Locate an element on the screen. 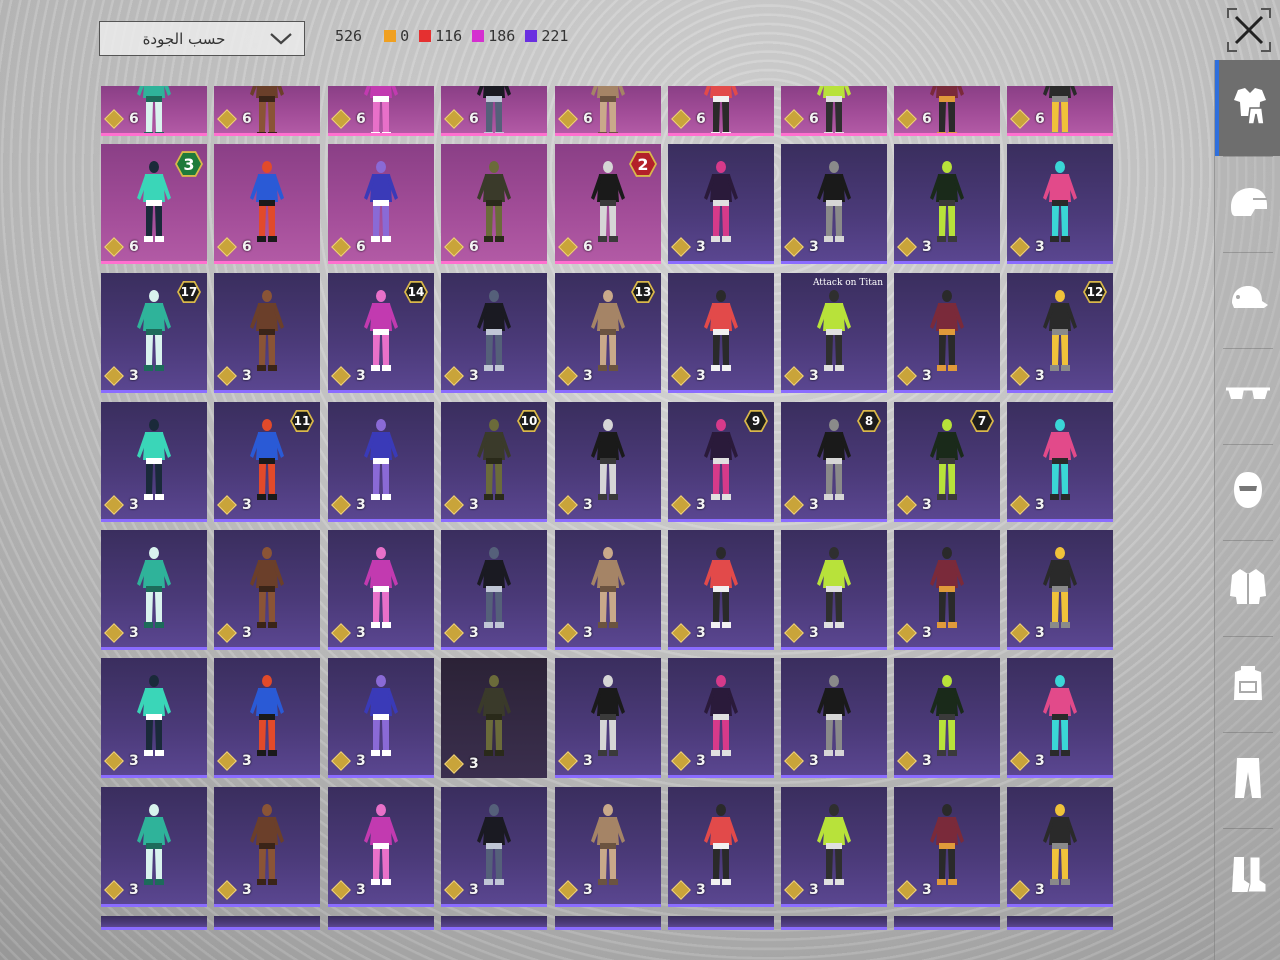 This screenshot has height=960, width=1280. sidebar-tab-glasses is located at coordinates (1247, 396).